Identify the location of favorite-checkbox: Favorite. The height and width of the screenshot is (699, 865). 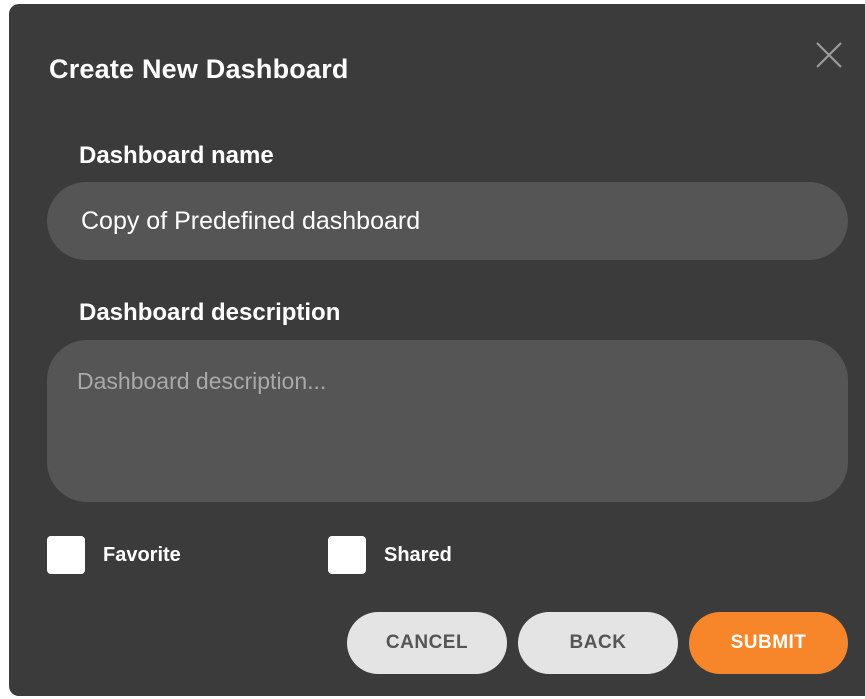
(114, 555).